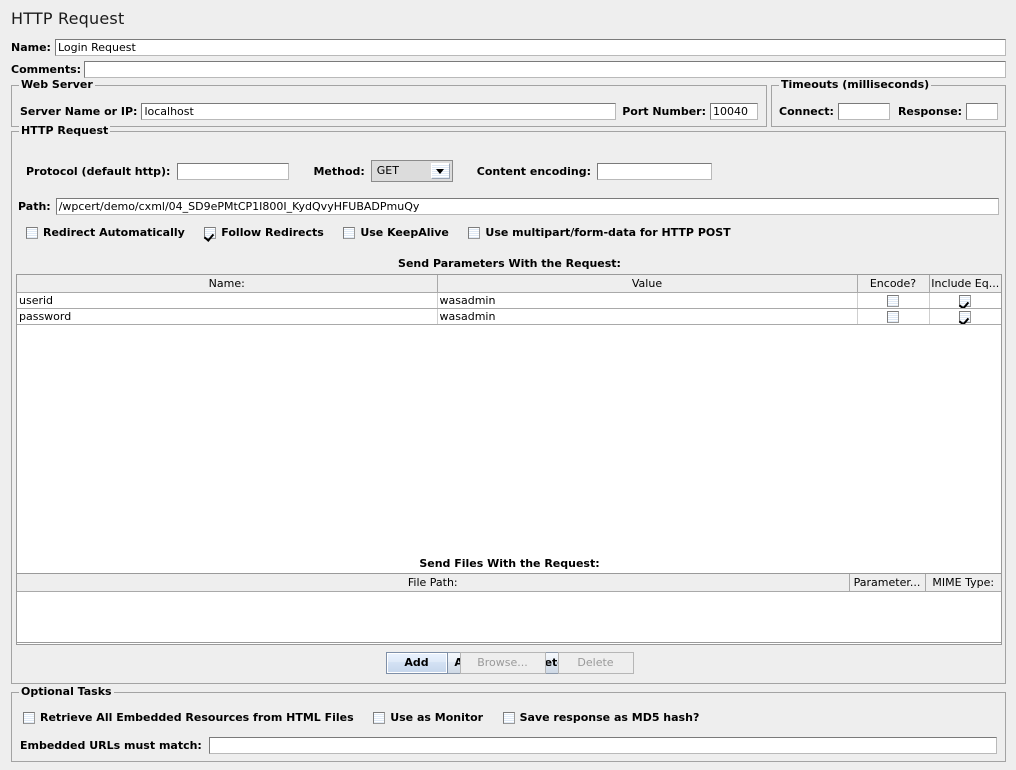 The height and width of the screenshot is (770, 1016). What do you see at coordinates (57, 84) in the screenshot?
I see `web-server-legend: Web Server` at bounding box center [57, 84].